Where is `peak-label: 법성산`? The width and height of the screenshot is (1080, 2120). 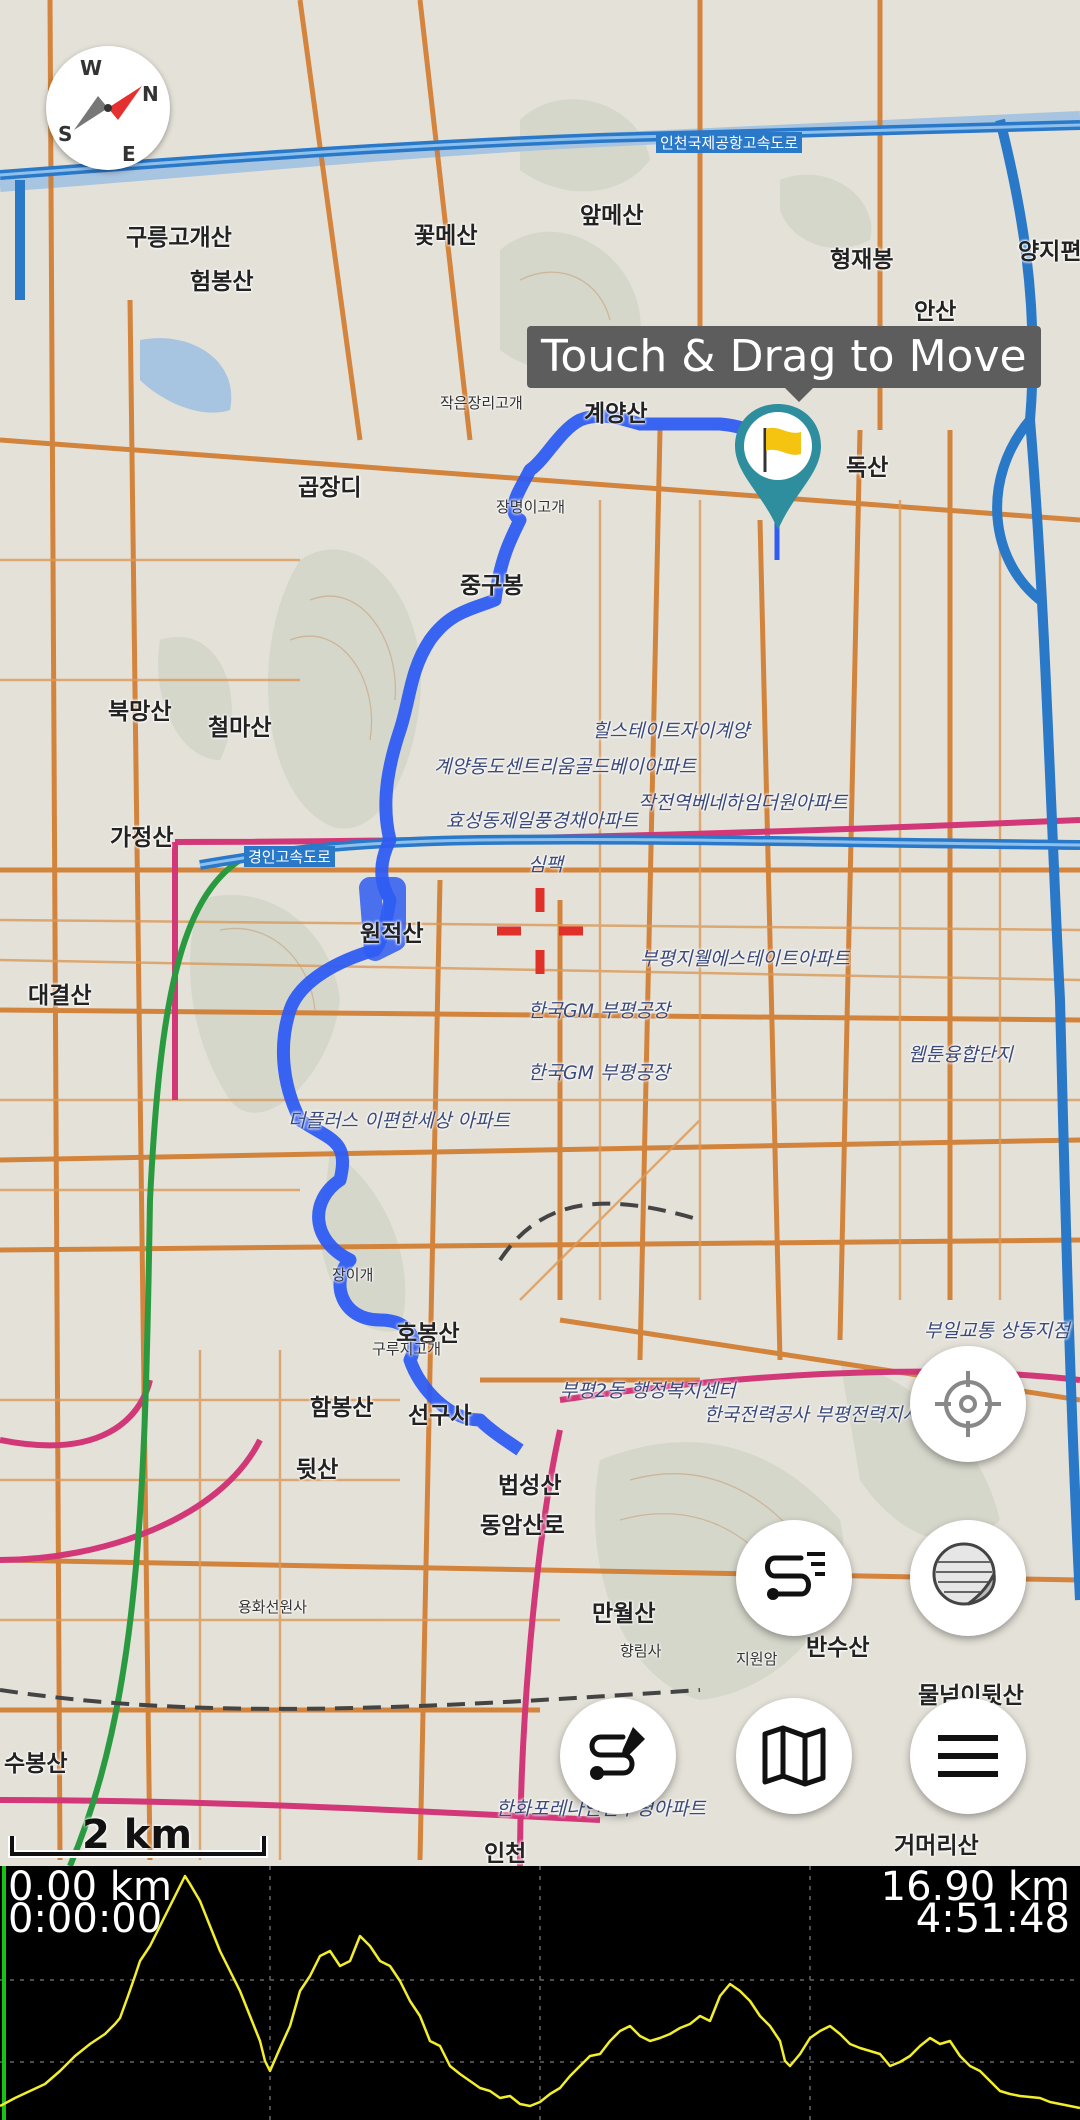 peak-label: 법성산 is located at coordinates (530, 1486).